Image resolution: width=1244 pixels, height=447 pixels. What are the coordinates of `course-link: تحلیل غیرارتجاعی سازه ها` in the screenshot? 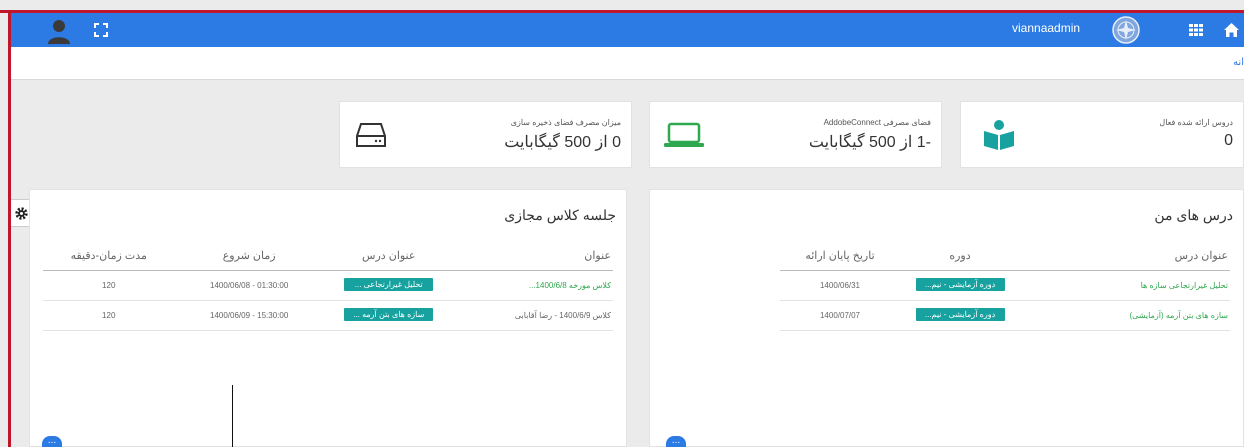 It's located at (1184, 285).